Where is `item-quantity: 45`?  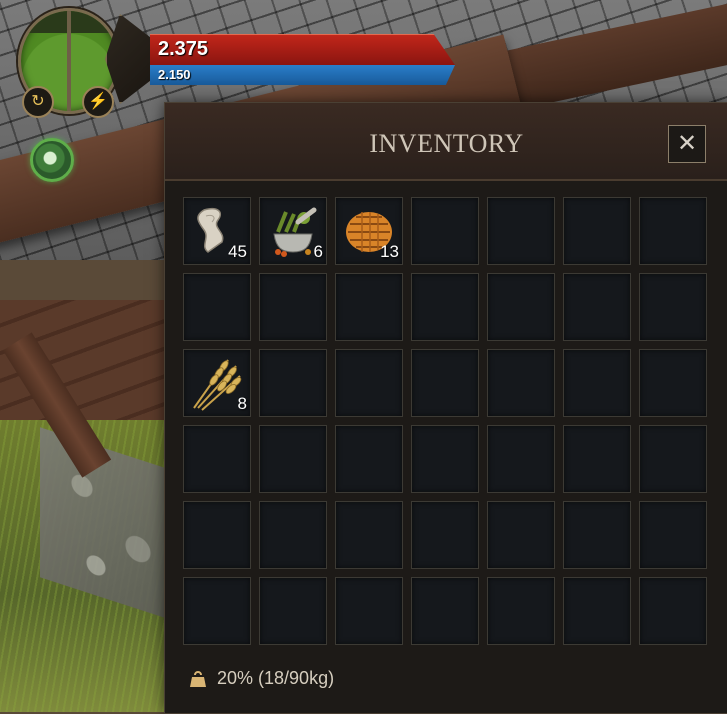
item-quantity: 45 is located at coordinates (237, 251).